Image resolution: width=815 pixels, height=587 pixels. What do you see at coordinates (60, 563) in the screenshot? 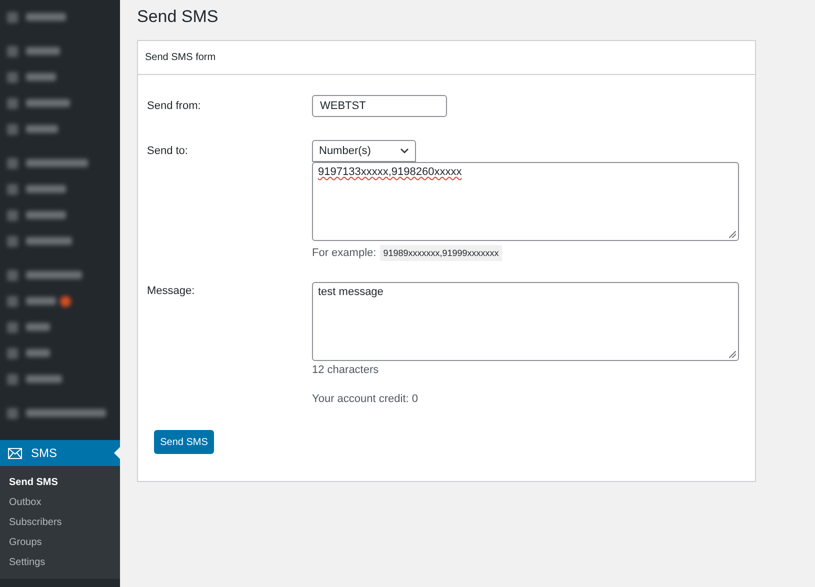
I see `submenu-item: Settings` at bounding box center [60, 563].